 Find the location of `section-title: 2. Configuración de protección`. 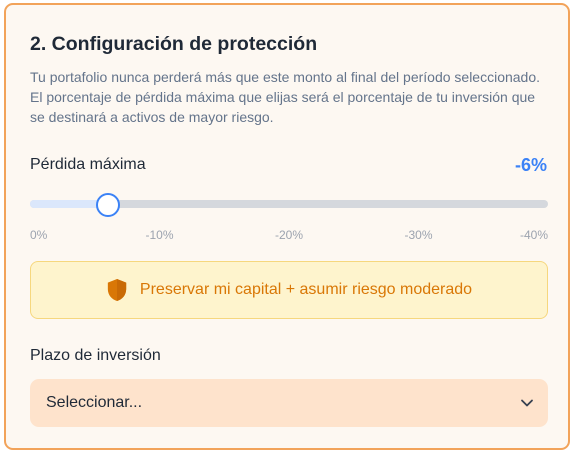

section-title: 2. Configuración de protección is located at coordinates (174, 44).